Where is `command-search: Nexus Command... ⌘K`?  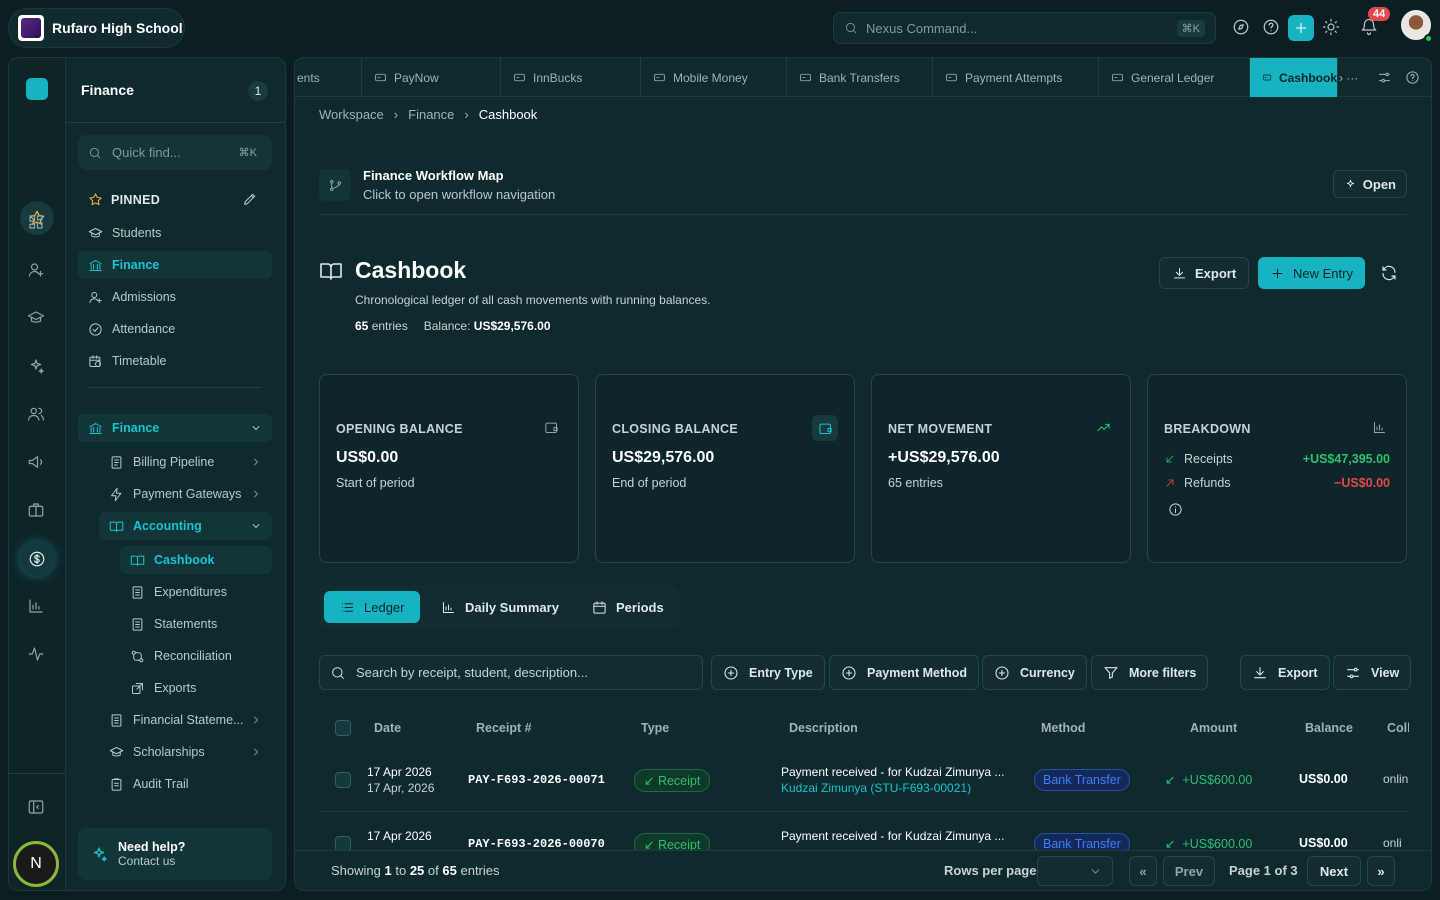
command-search: Nexus Command... ⌘K is located at coordinates (1024, 28).